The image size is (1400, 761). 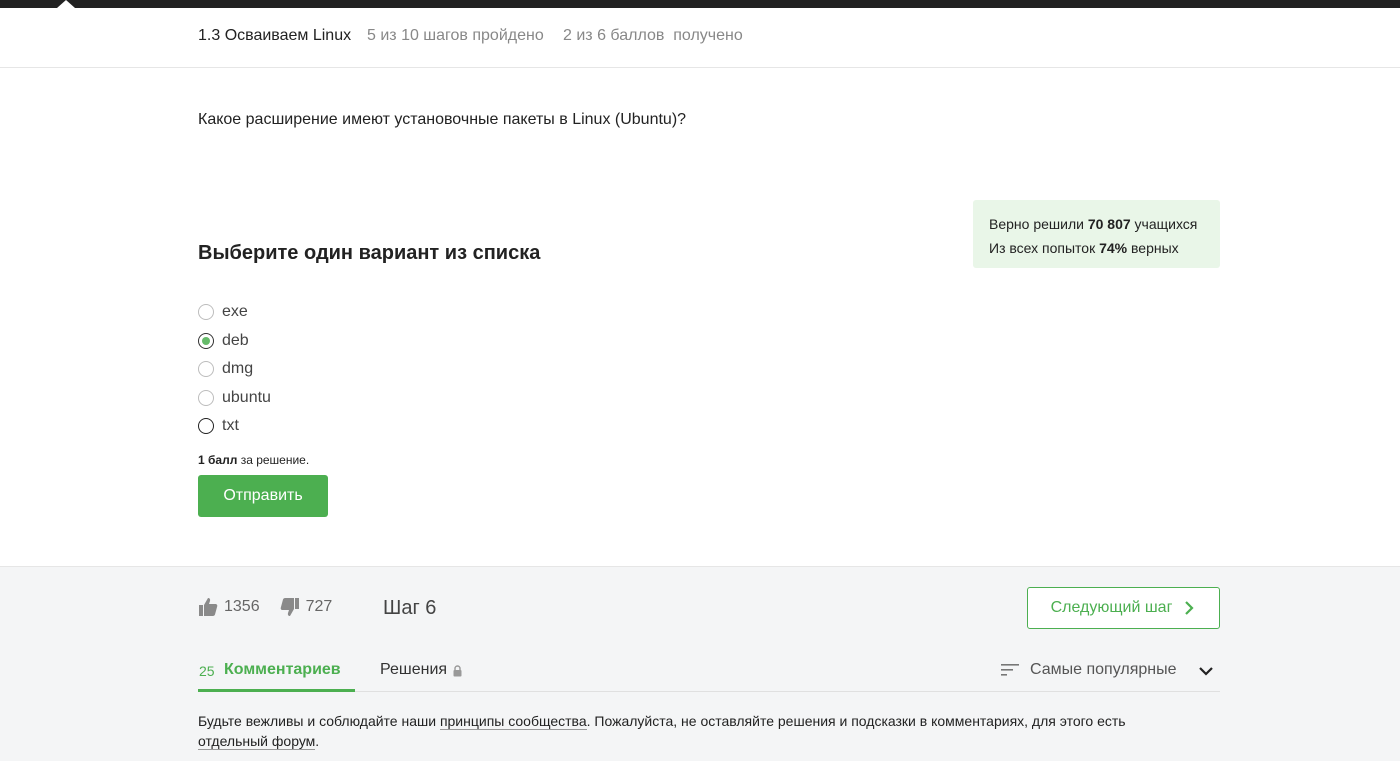 What do you see at coordinates (274, 36) in the screenshot?
I see `lesson-title: 1.3 Осваиваем Linux` at bounding box center [274, 36].